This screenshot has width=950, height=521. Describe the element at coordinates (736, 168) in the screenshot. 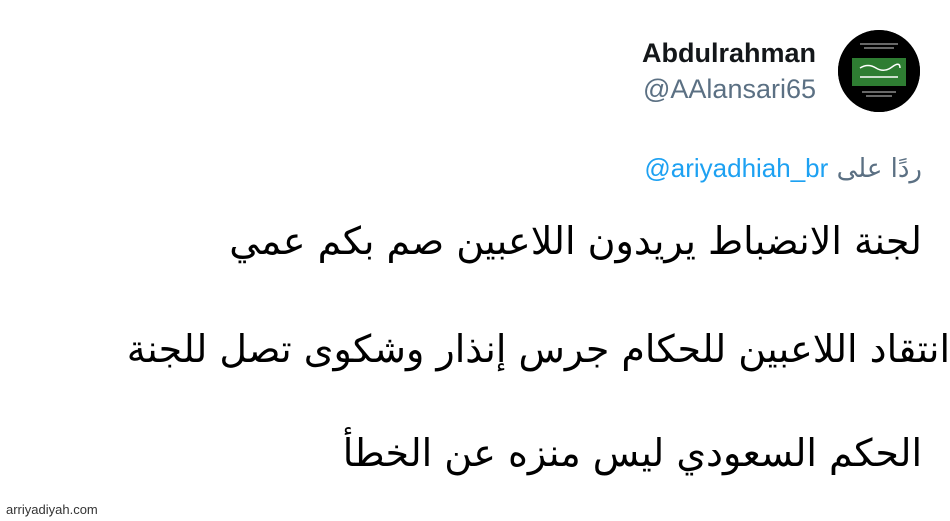

I see `reply-mention-link: @ariyadhiah_br` at that location.